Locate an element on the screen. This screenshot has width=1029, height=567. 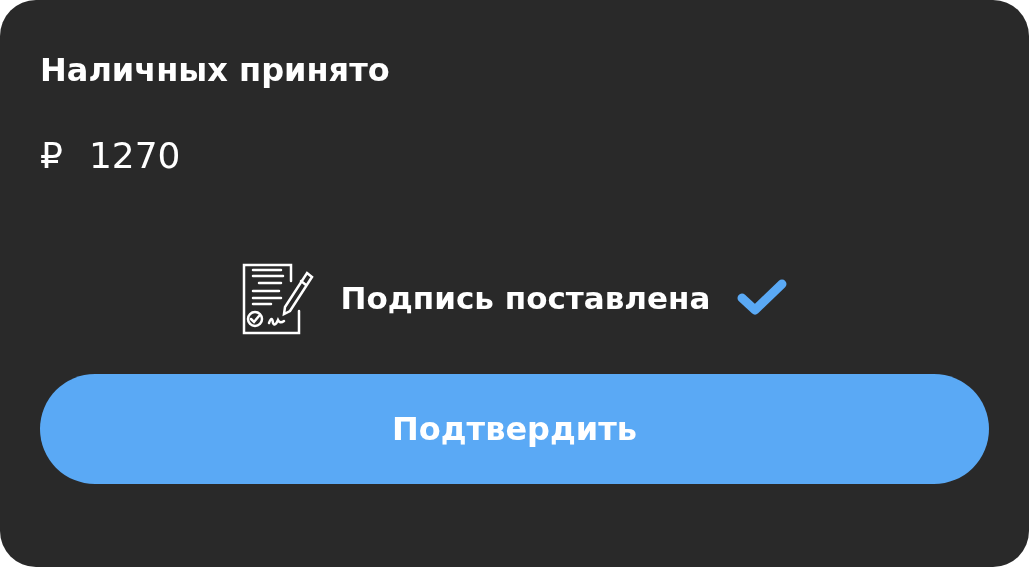
dialog-title: Наличных принято is located at coordinates (215, 70).